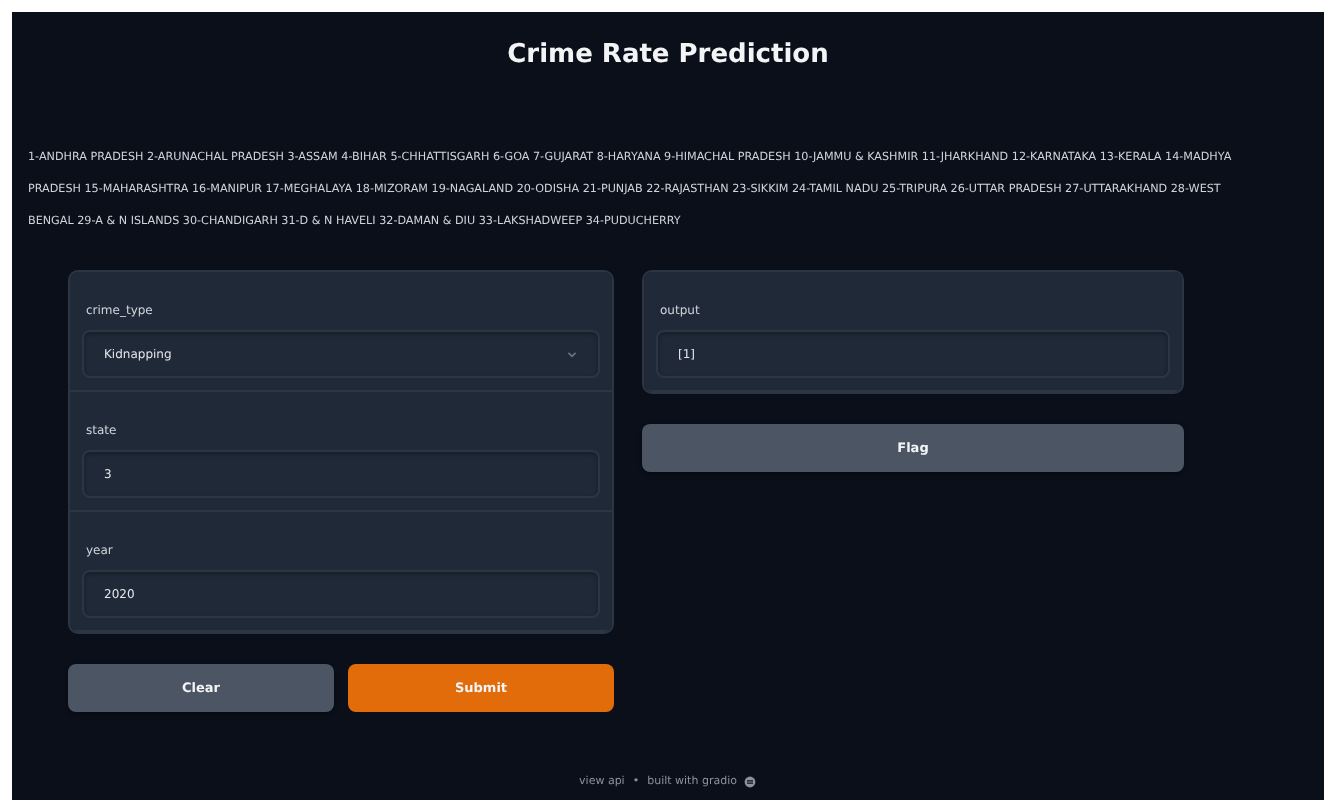 The height and width of the screenshot is (800, 1324). What do you see at coordinates (572, 354) in the screenshot?
I see `chevron-down-icon` at bounding box center [572, 354].